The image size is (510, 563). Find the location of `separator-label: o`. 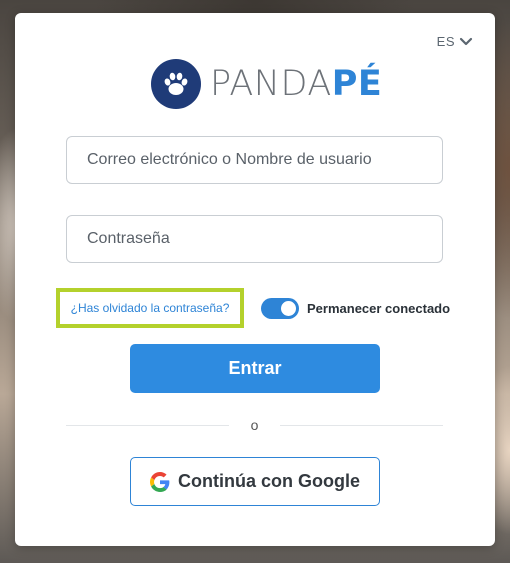

separator-label: o is located at coordinates (254, 425).